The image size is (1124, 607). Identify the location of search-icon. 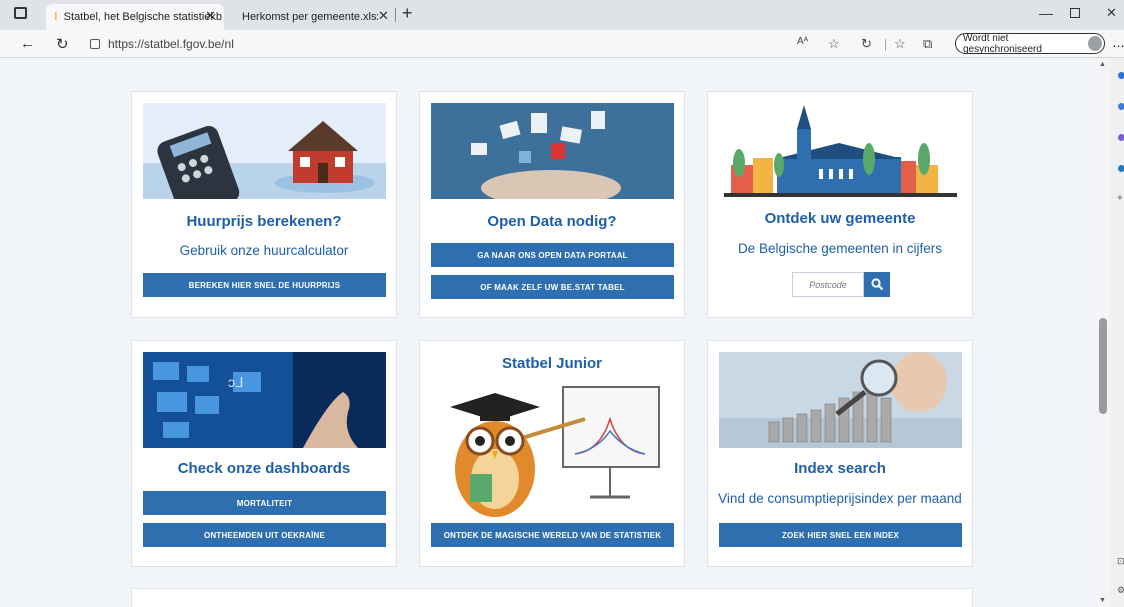
(876, 284).